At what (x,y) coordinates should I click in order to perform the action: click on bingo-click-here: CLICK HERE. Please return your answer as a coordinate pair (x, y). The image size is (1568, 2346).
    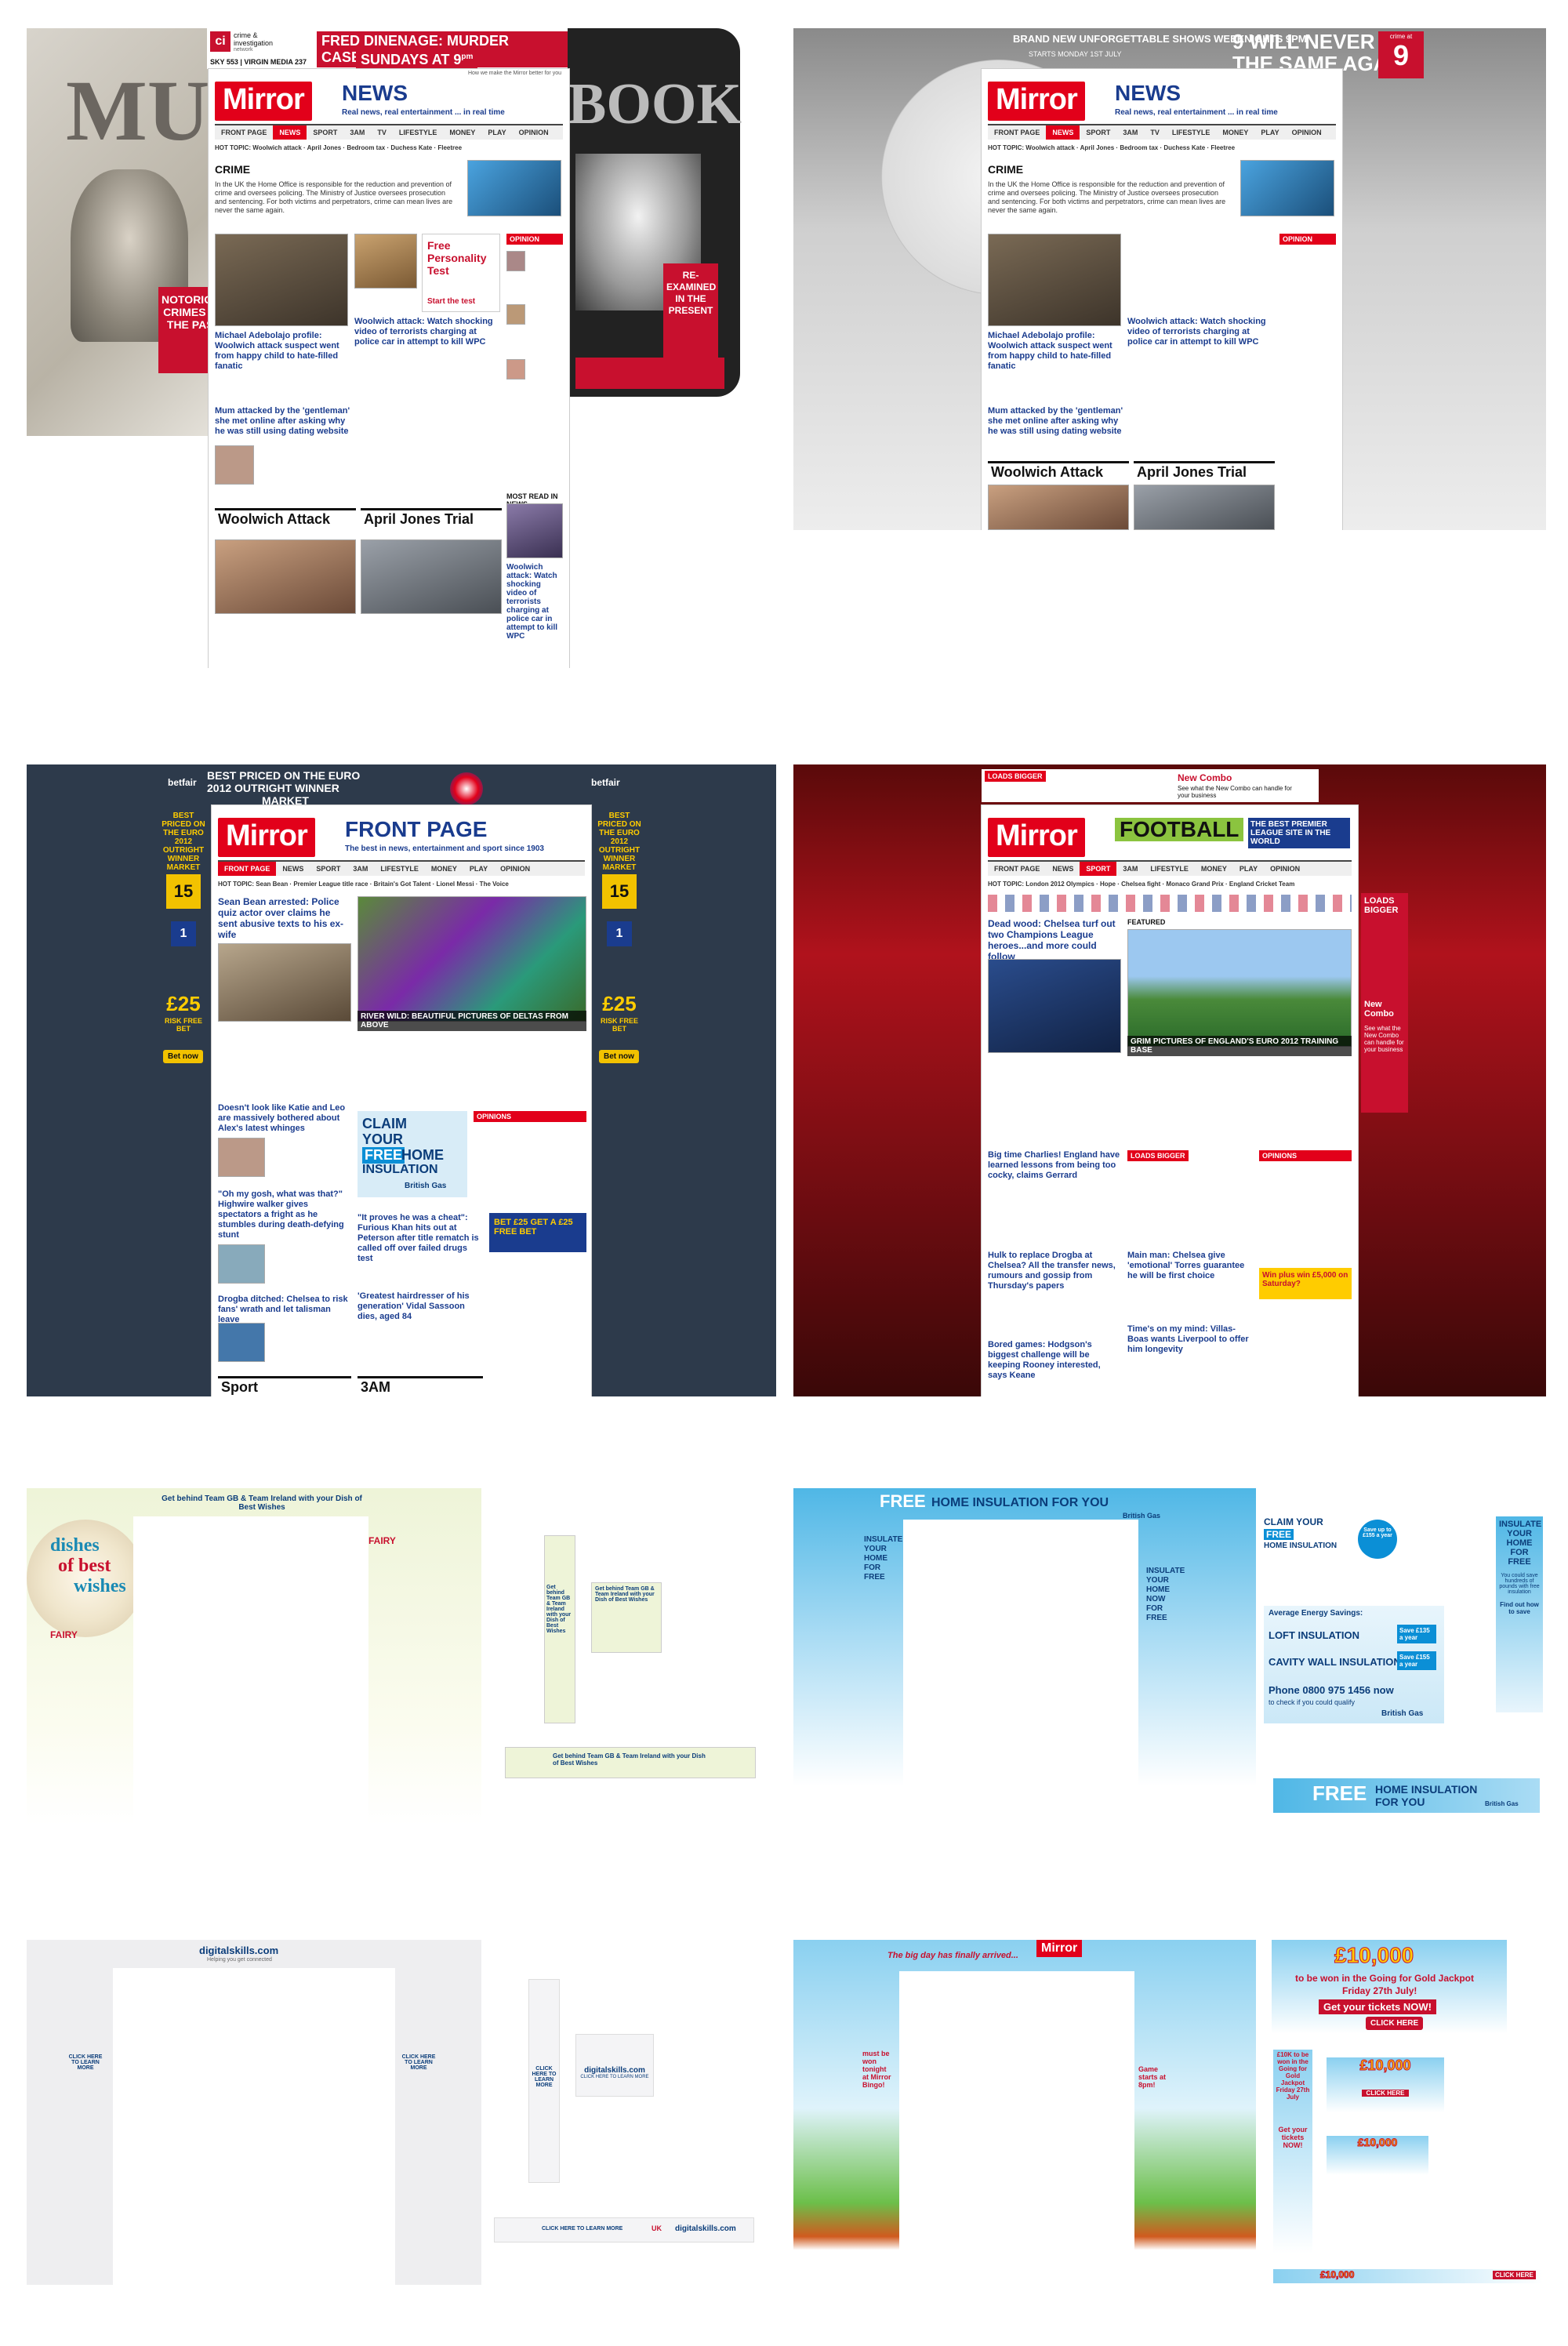
    Looking at the image, I should click on (1395, 2023).